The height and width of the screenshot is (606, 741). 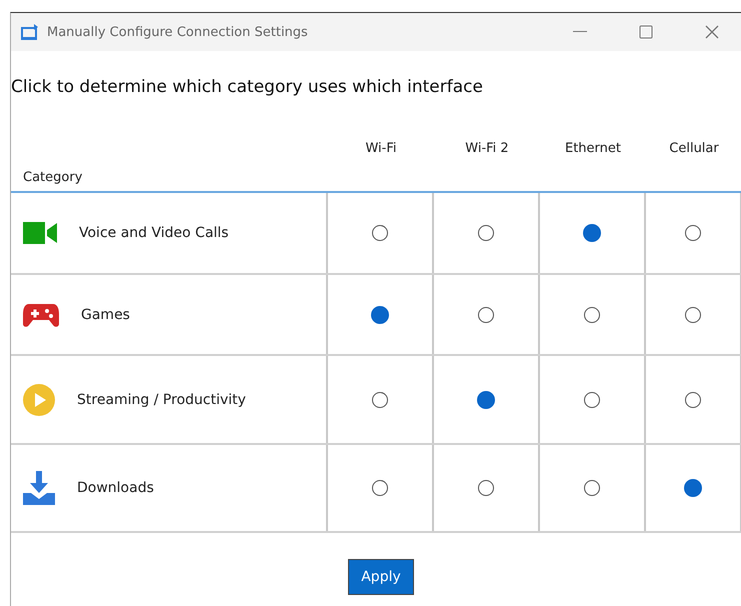 I want to click on play-icon, so click(x=39, y=400).